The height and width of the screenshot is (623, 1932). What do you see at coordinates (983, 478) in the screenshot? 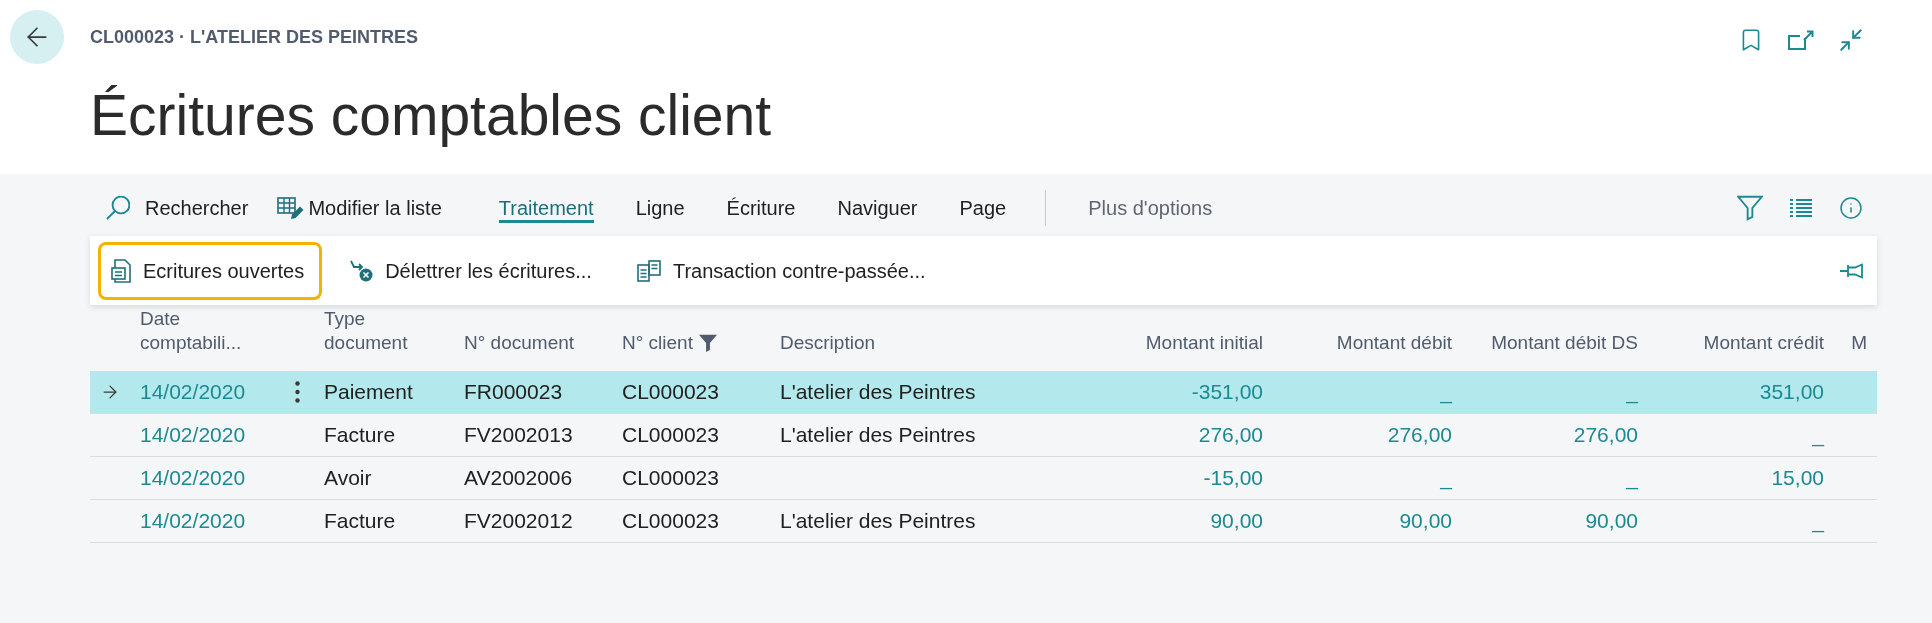
I see `table-row: 14/02/2020 Avoir AV2002006 CL000023 -15,00 _ _ 15,00` at bounding box center [983, 478].